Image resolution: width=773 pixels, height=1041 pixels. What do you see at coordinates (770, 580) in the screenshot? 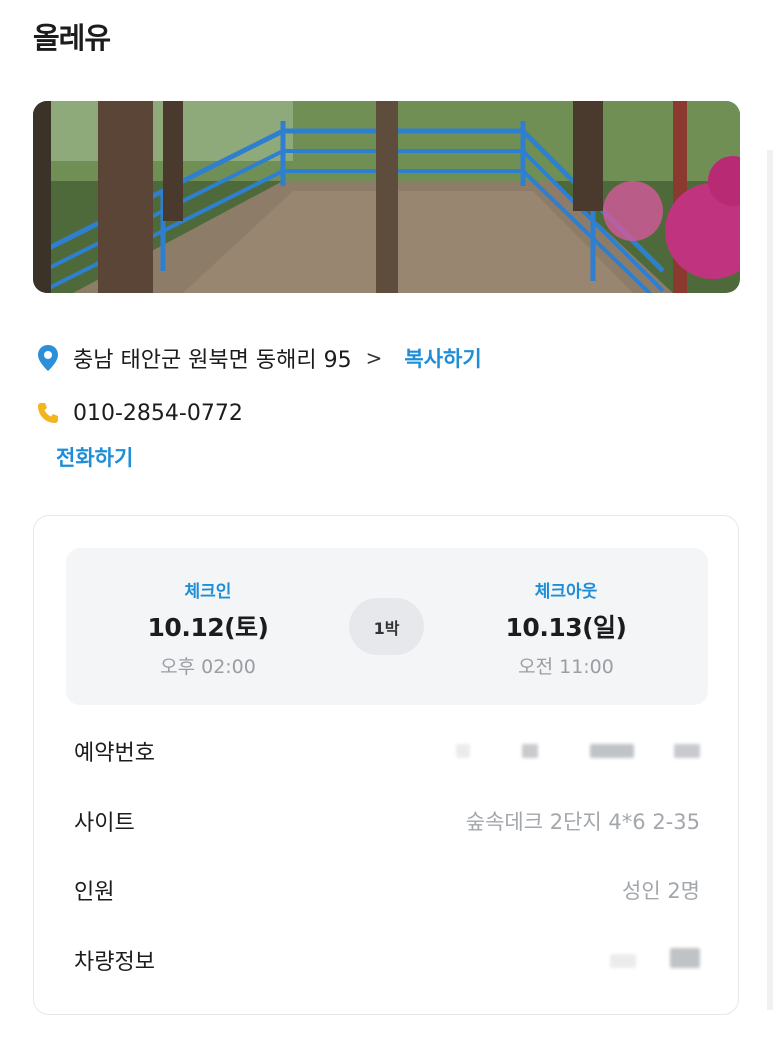
I see `scrollbar-track` at bounding box center [770, 580].